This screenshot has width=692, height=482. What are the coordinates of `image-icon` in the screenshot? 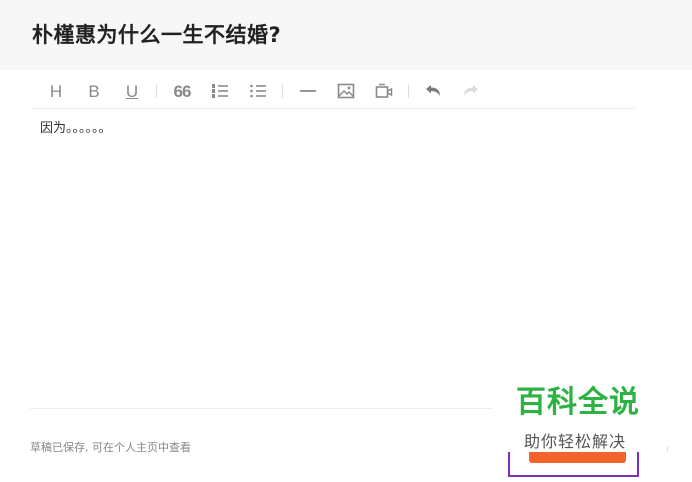 It's located at (346, 91).